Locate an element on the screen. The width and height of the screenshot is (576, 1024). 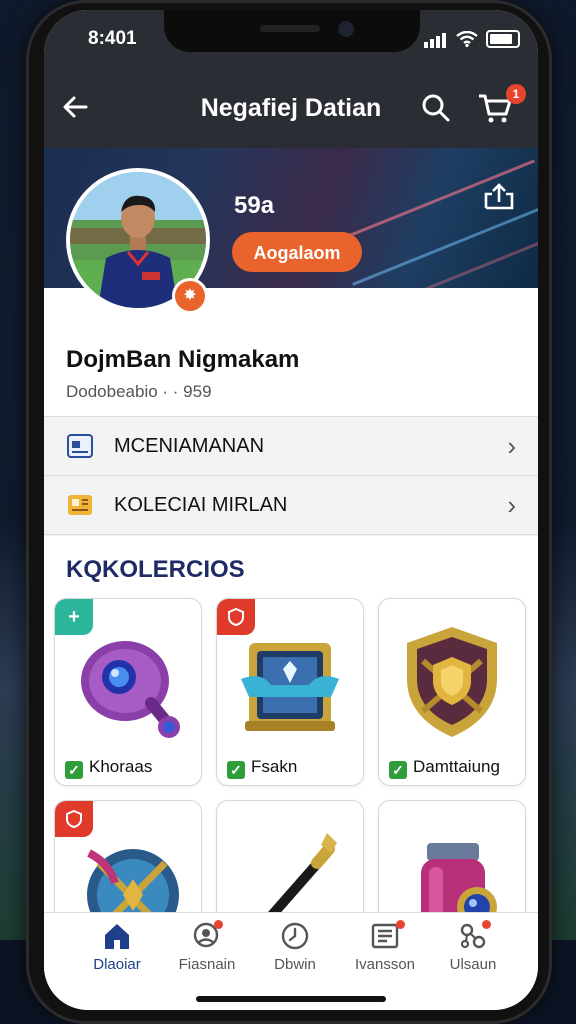
verified-badge-icon: ✸ is located at coordinates (190, 296).